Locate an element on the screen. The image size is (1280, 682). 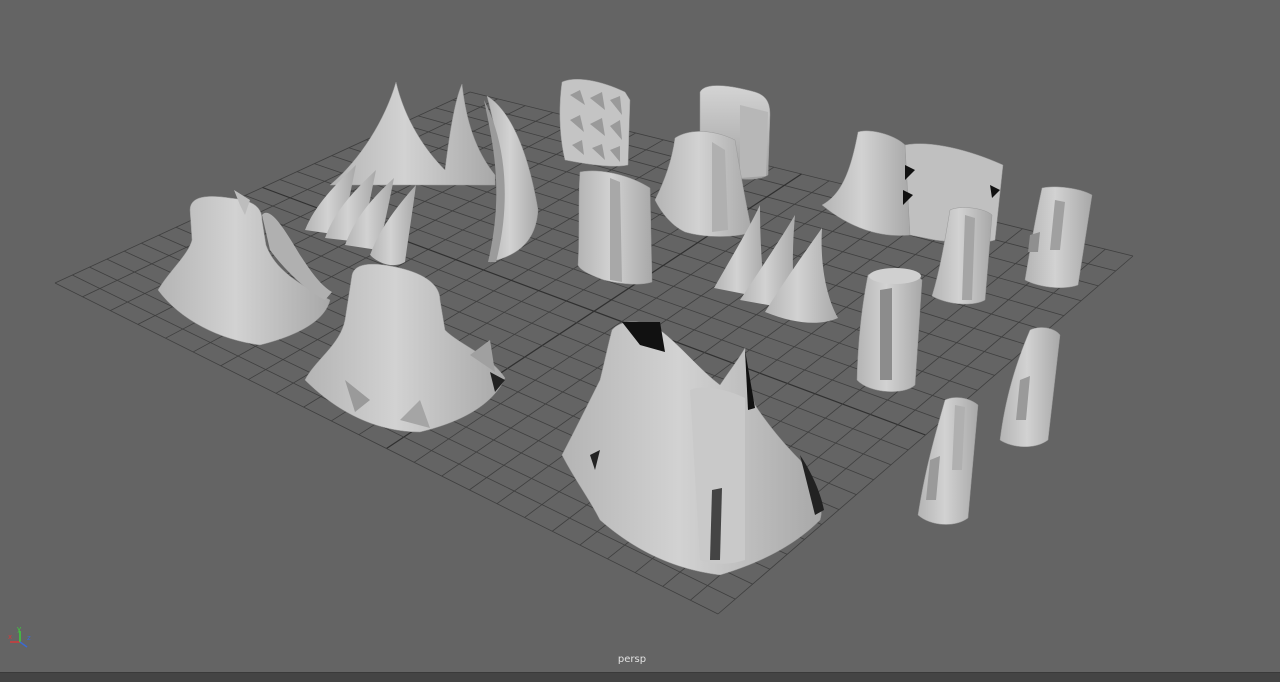
mesh-cylinder-column is located at coordinates (889, 330).